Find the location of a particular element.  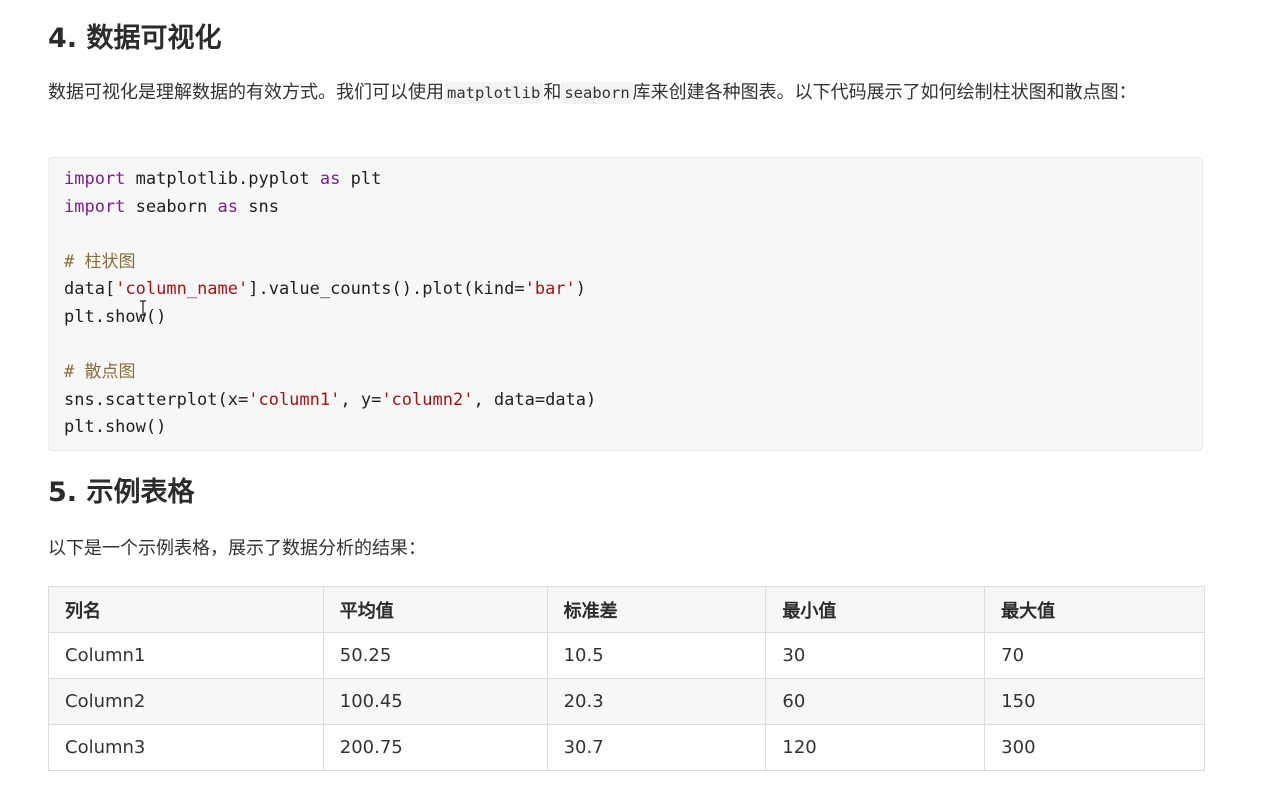

table-cell: 60 is located at coordinates (875, 701).